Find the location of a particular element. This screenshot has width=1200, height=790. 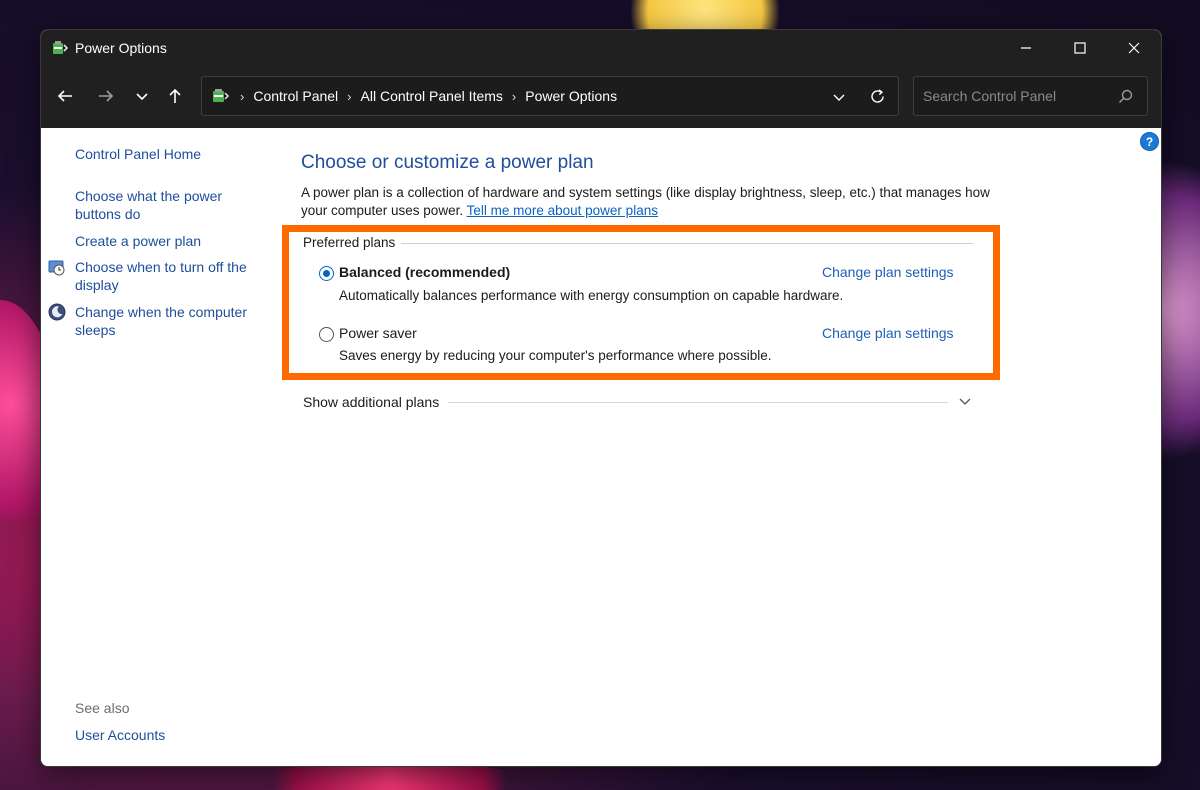

power-saver-radio is located at coordinates (326, 334).